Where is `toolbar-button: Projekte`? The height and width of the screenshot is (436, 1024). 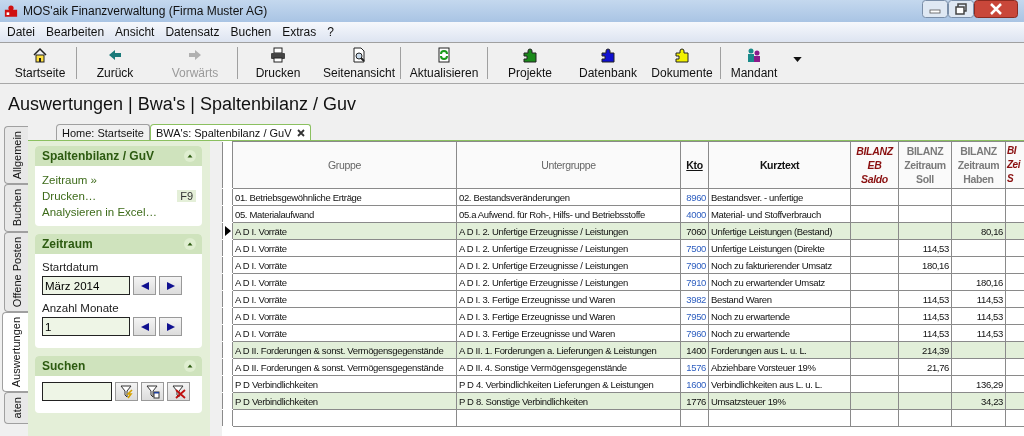
toolbar-button: Projekte is located at coordinates (530, 63).